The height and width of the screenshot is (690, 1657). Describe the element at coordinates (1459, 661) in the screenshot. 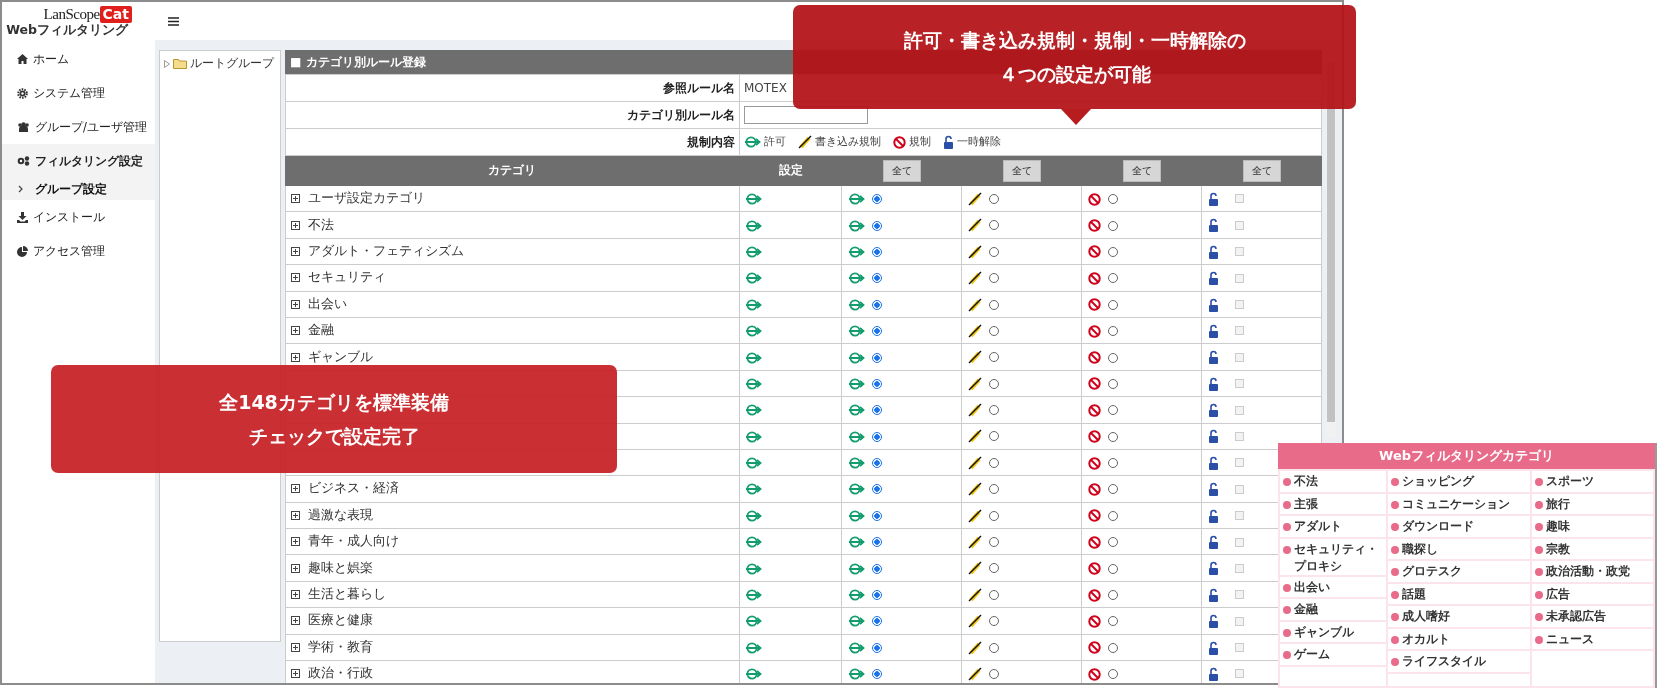

I see `category-list-item: ライフスタイル` at that location.